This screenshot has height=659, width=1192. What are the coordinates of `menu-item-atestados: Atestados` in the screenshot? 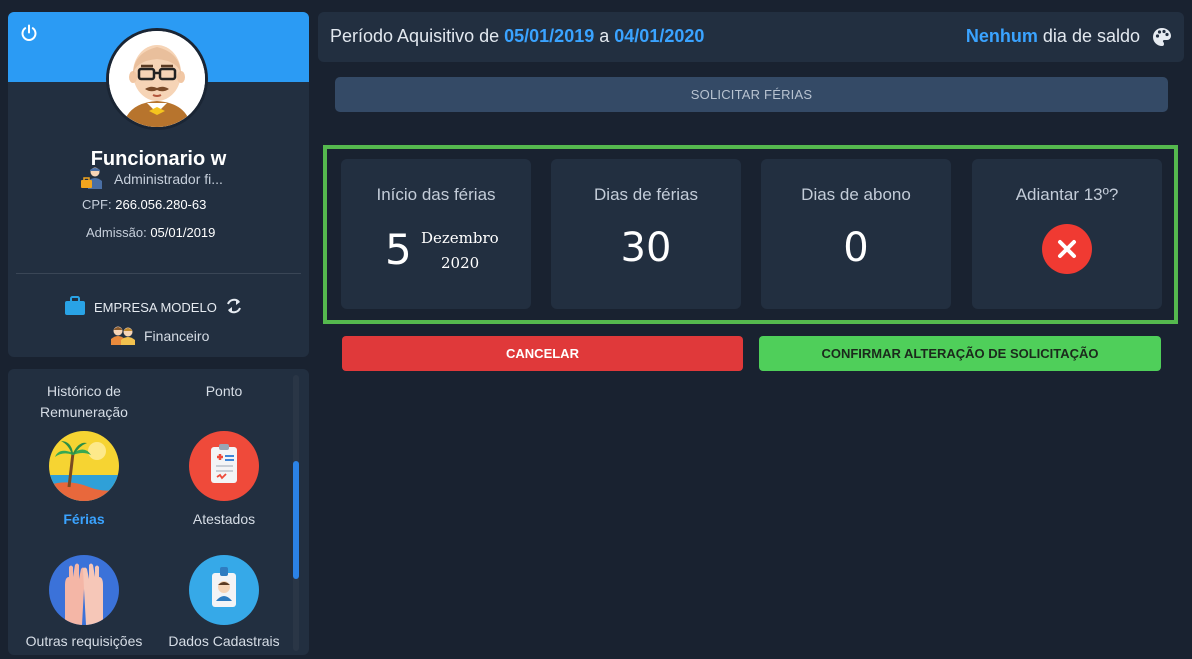 It's located at (224, 480).